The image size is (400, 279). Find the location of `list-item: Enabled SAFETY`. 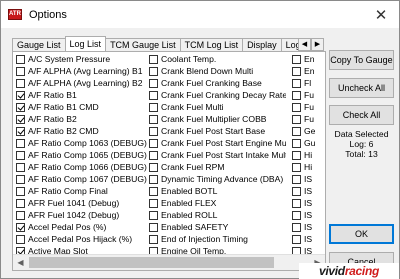

list-item: Enabled SAFETY is located at coordinates (217, 227).